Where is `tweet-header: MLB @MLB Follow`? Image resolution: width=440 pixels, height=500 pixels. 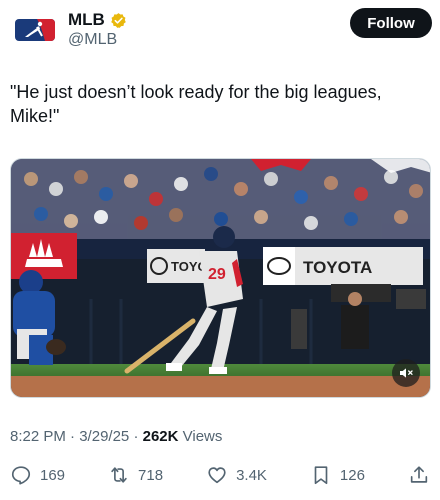 tweet-header: MLB @MLB Follow is located at coordinates (221, 30).